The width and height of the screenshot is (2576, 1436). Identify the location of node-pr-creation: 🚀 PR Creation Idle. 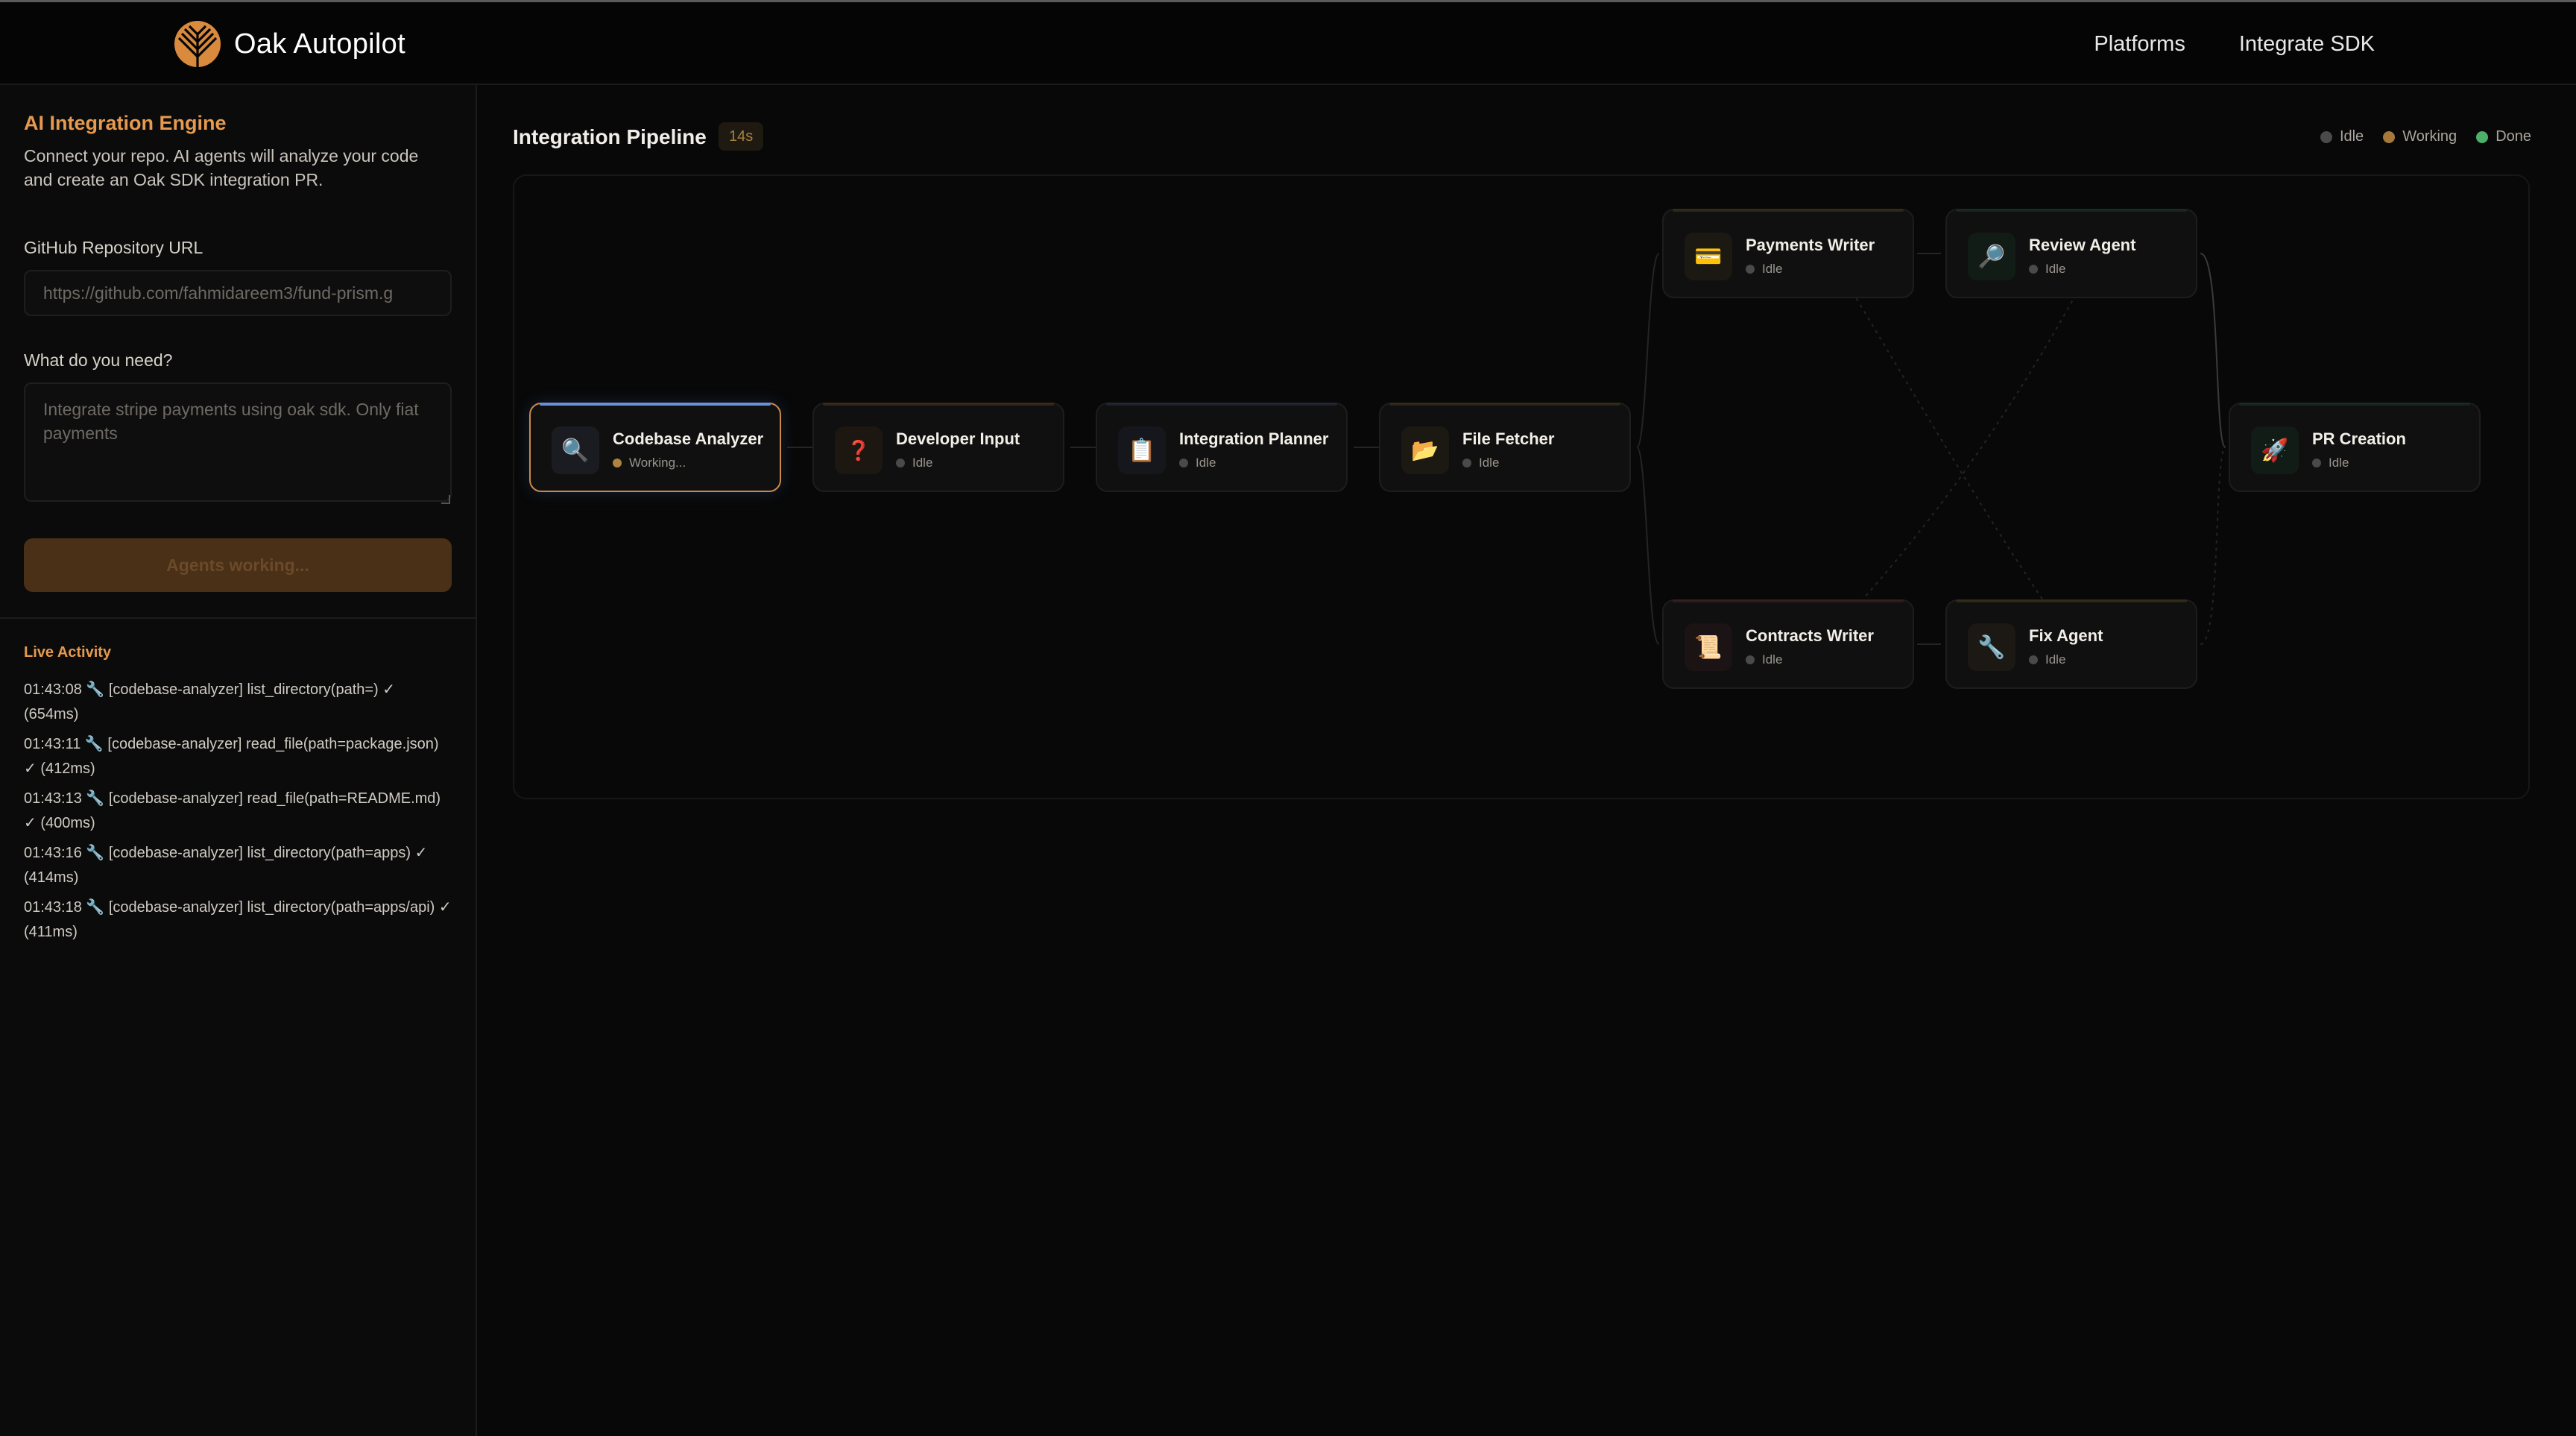
(2355, 448).